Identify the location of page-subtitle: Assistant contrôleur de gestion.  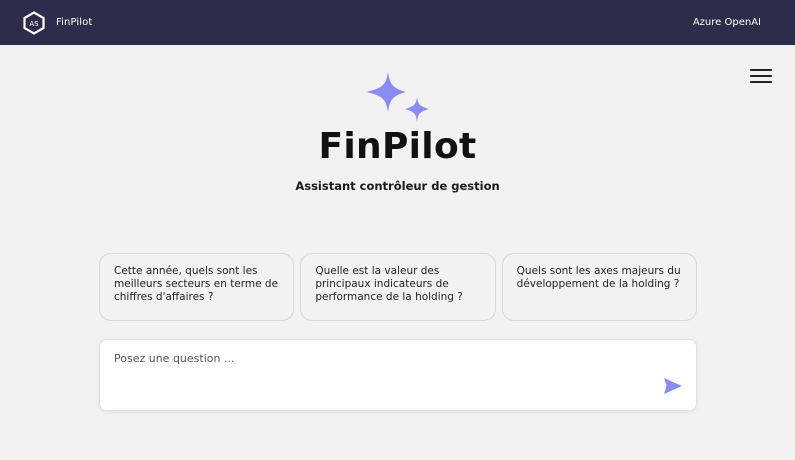
(397, 186).